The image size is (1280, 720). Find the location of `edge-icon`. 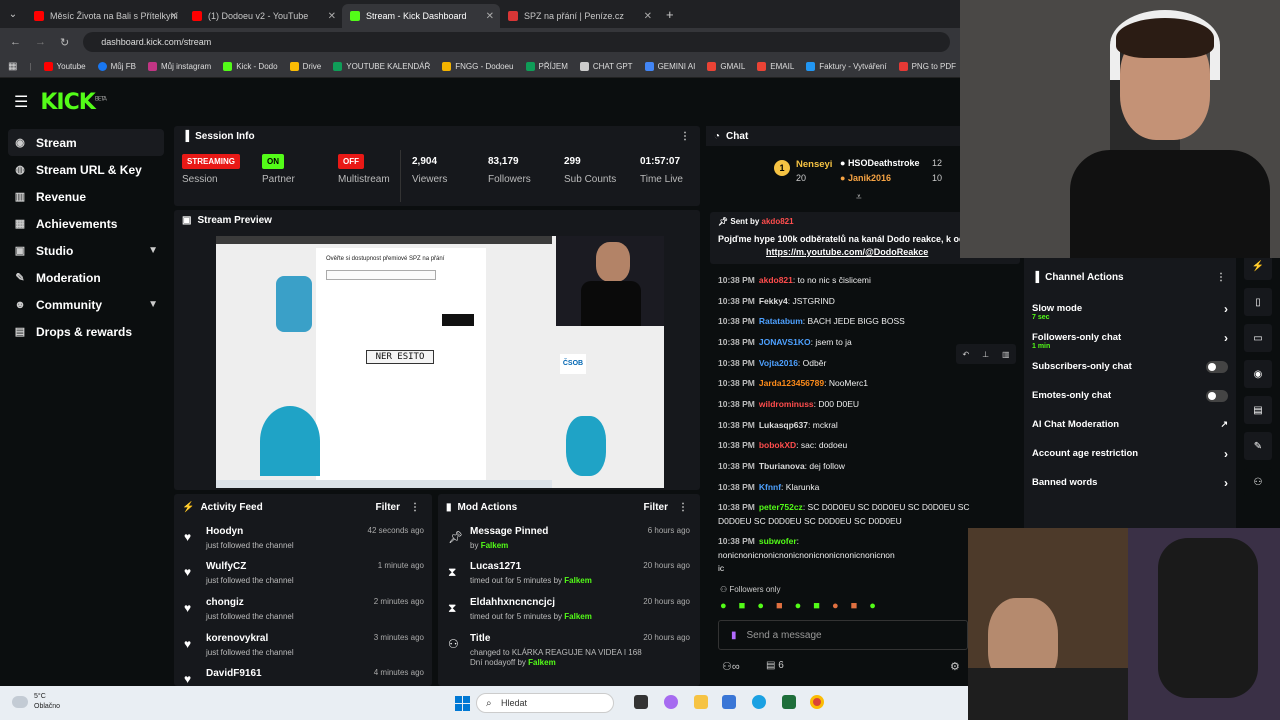

edge-icon is located at coordinates (759, 702).